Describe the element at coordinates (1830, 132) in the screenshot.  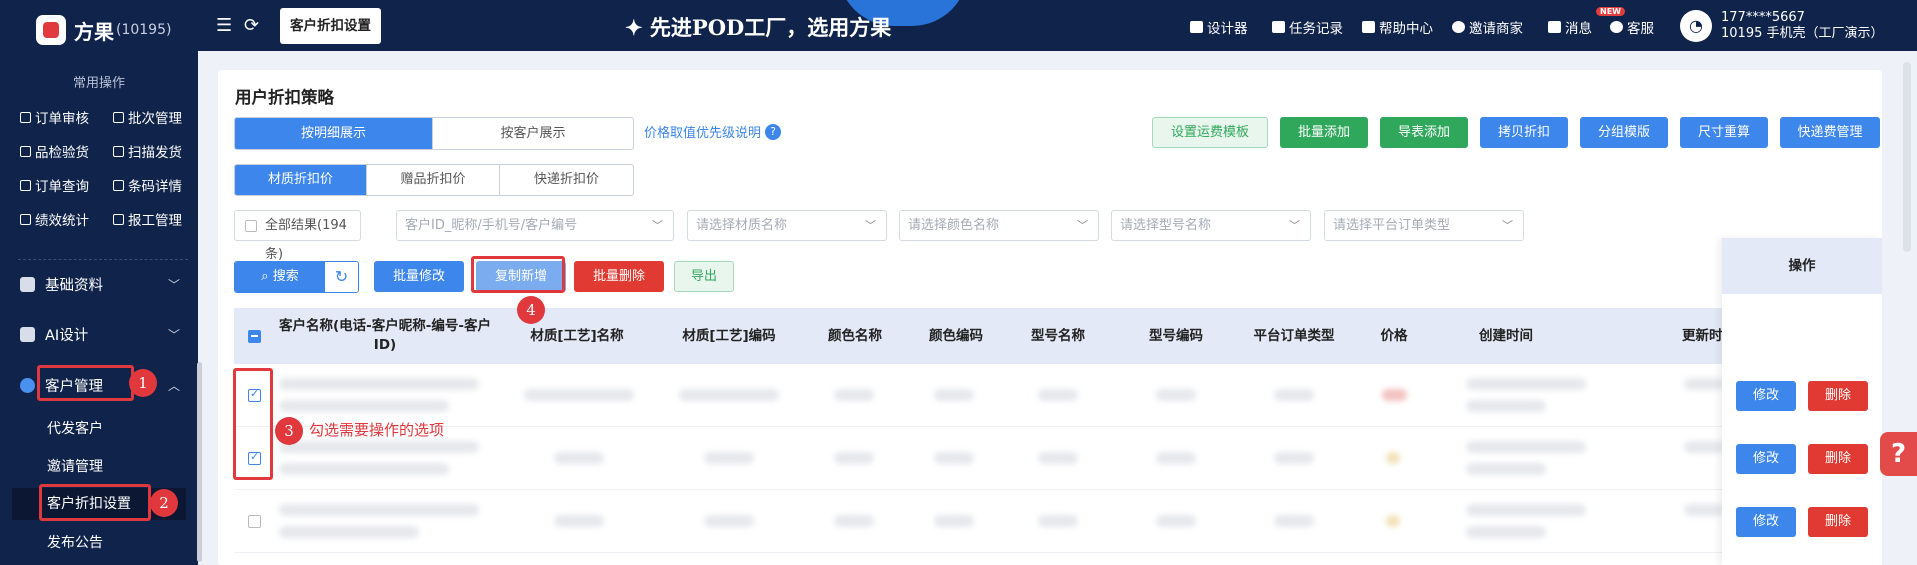
I see `express-fee-button: 快递费管理` at that location.